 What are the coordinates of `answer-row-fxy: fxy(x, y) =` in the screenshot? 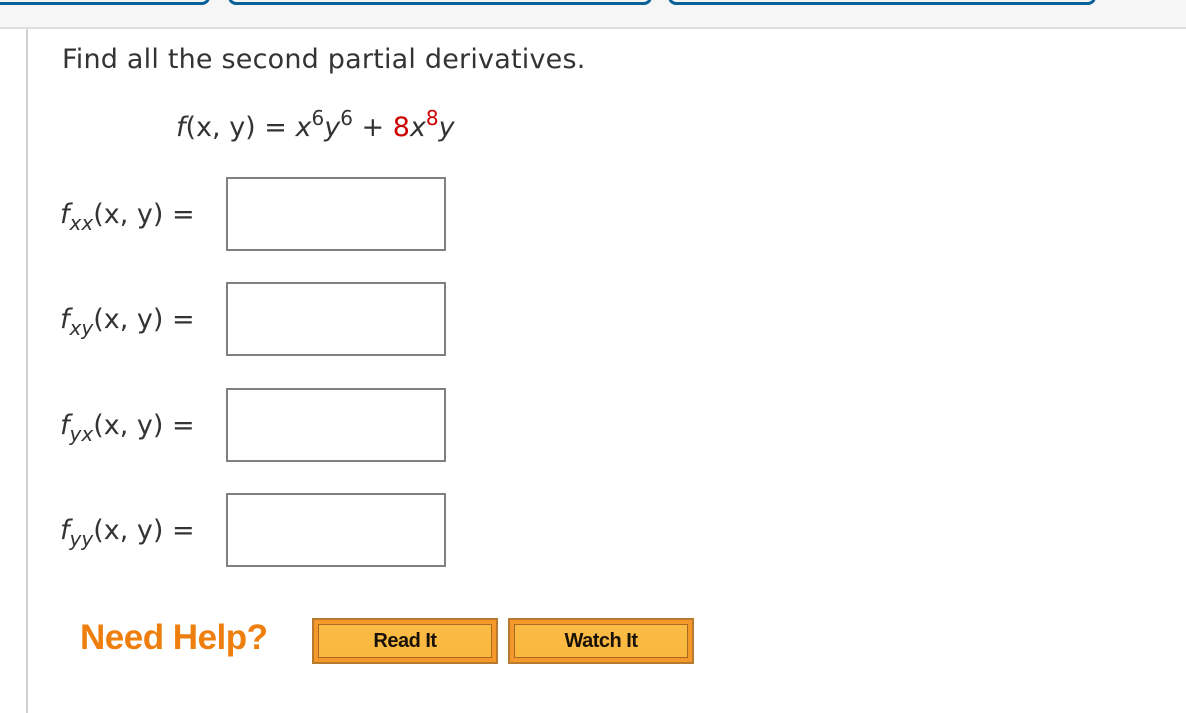 It's located at (260, 321).